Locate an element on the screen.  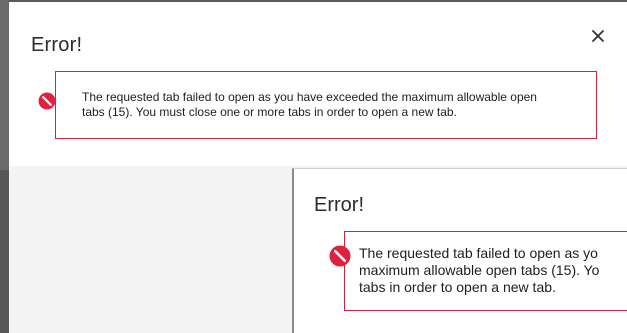
modal-title-zoomed: Error! is located at coordinates (339, 205).